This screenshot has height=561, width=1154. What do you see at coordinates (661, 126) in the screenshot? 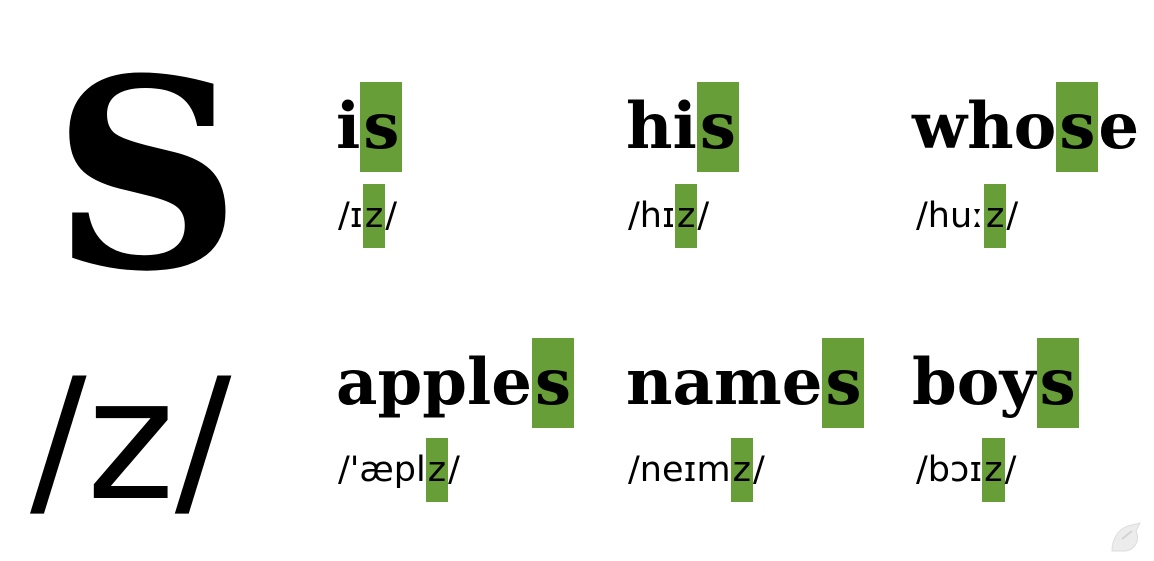
I see `word-stem: hi` at bounding box center [661, 126].